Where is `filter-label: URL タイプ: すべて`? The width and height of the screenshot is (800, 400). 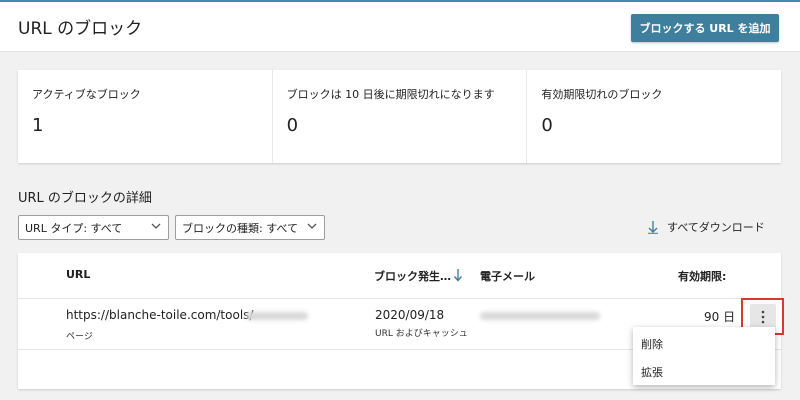 filter-label: URL タイプ: すべて is located at coordinates (74, 228).